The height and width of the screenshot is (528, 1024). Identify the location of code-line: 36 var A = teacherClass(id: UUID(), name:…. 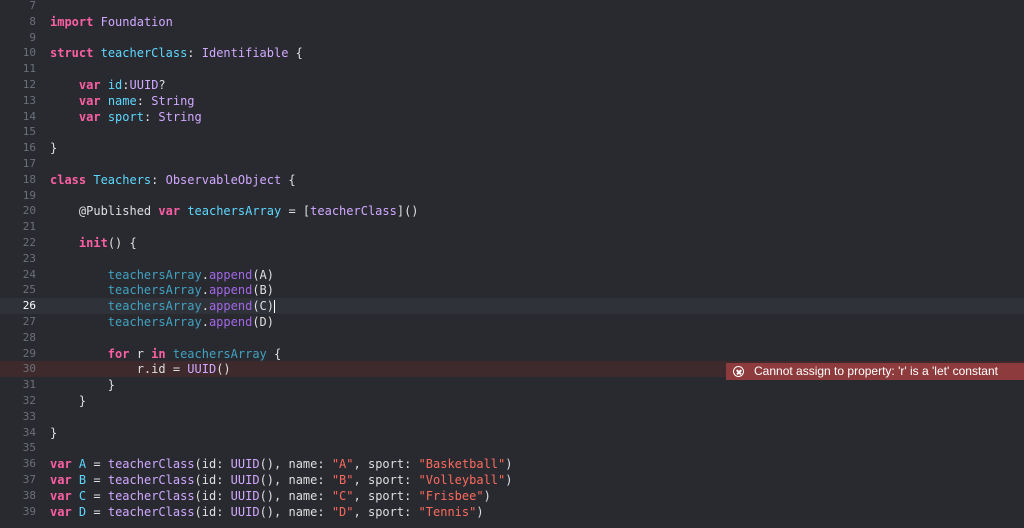
(512, 464).